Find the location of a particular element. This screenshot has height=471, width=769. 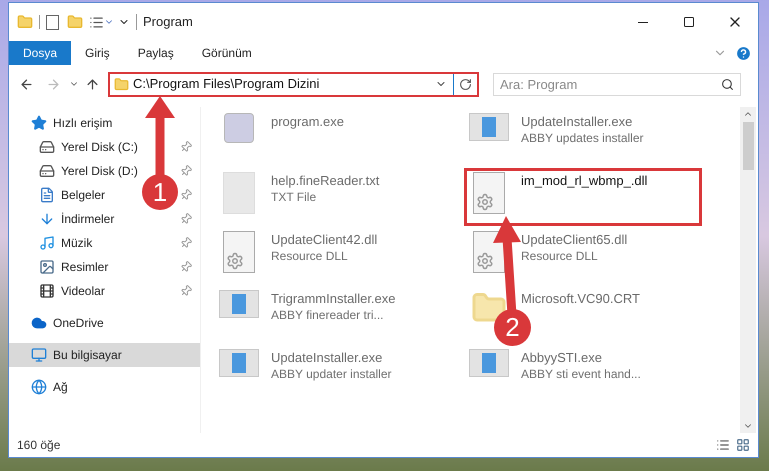

view-options-icon is located at coordinates (96, 22).